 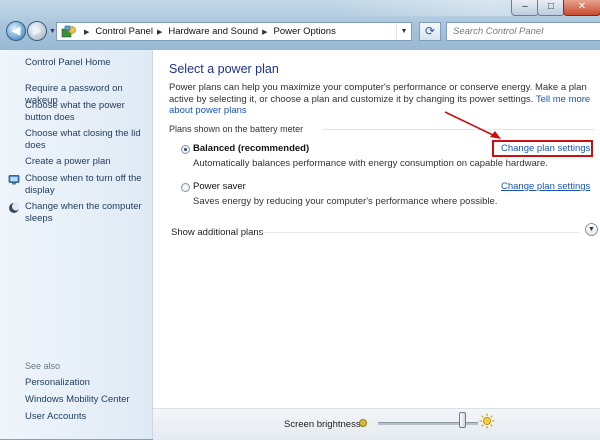 What do you see at coordinates (87, 383) in the screenshot?
I see `see-also-personalization: Personalization` at bounding box center [87, 383].